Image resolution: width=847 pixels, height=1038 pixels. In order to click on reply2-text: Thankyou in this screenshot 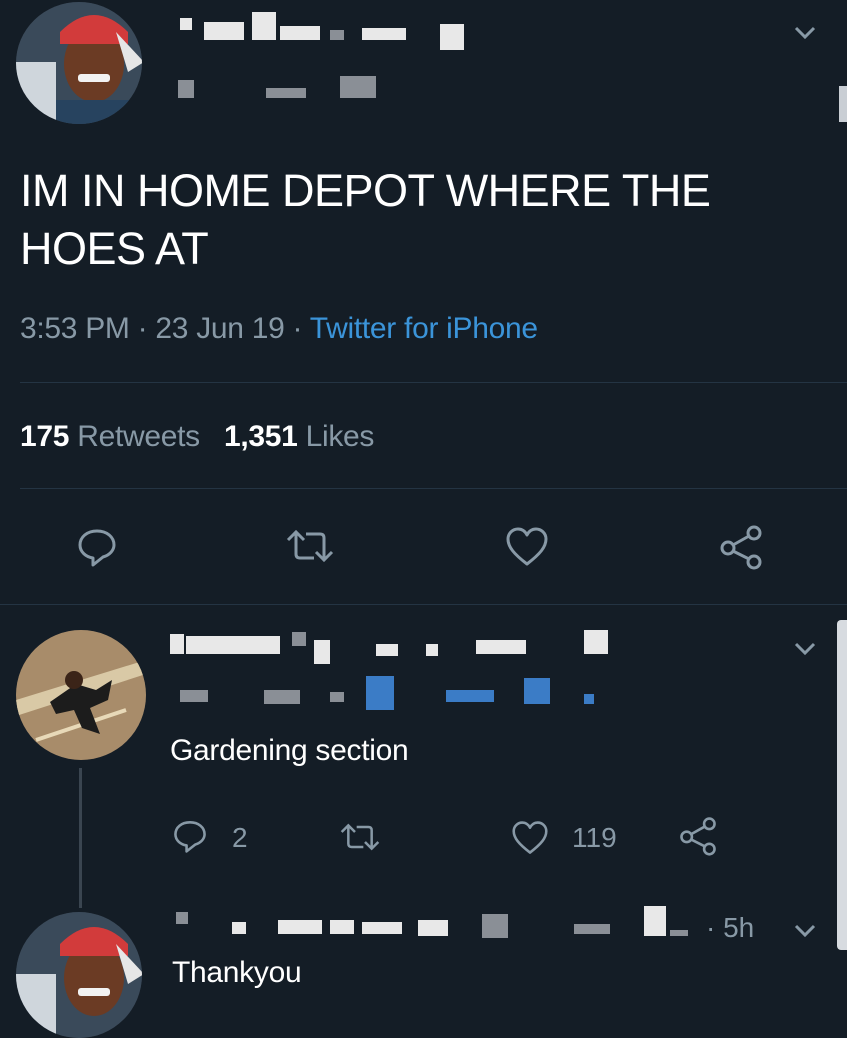, I will do `click(237, 972)`.